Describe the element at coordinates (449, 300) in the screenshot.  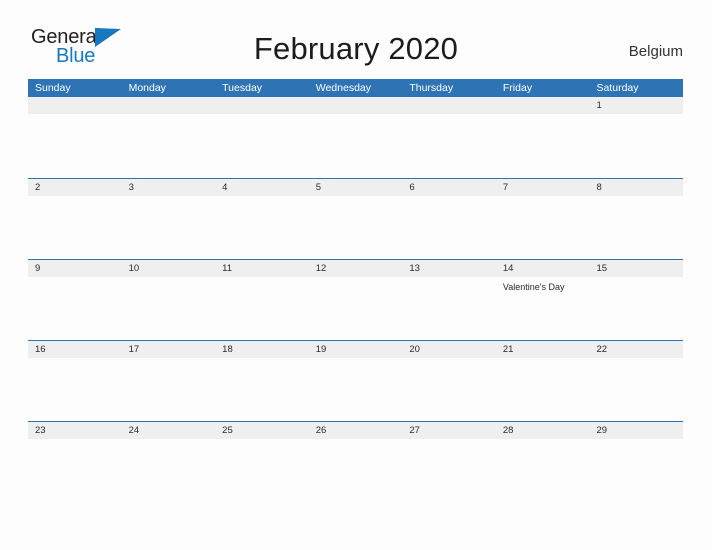
I see `day-cell-13: 13` at that location.